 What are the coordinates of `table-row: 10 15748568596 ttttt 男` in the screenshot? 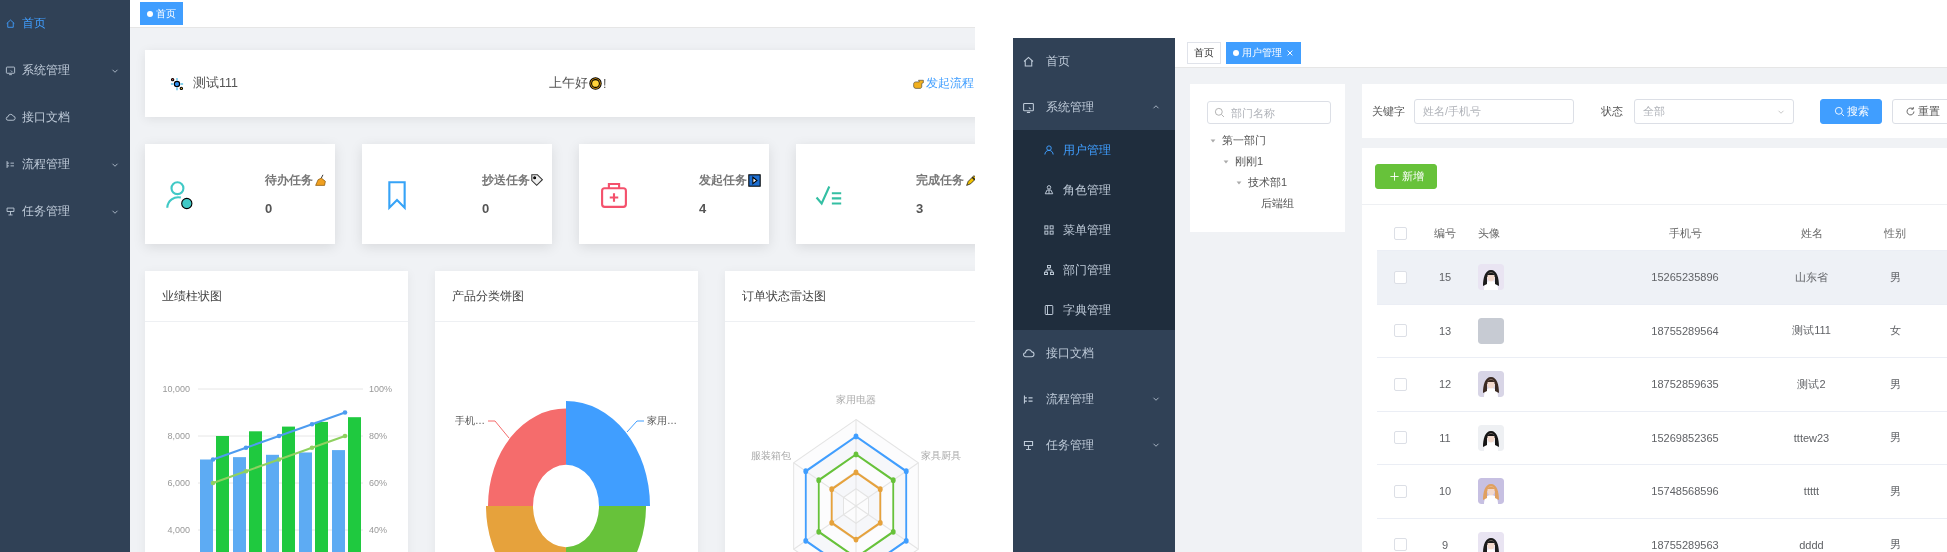 It's located at (1662, 492).